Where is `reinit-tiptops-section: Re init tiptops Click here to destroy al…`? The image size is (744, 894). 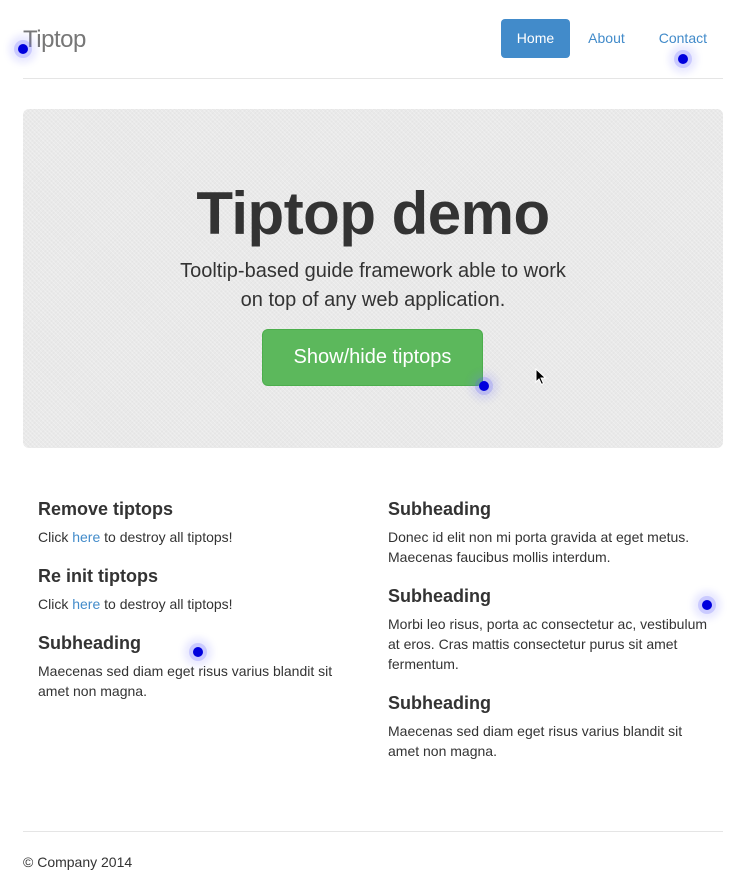
reinit-tiptops-section: Re init tiptops Click here to destroy al… is located at coordinates (198, 589).